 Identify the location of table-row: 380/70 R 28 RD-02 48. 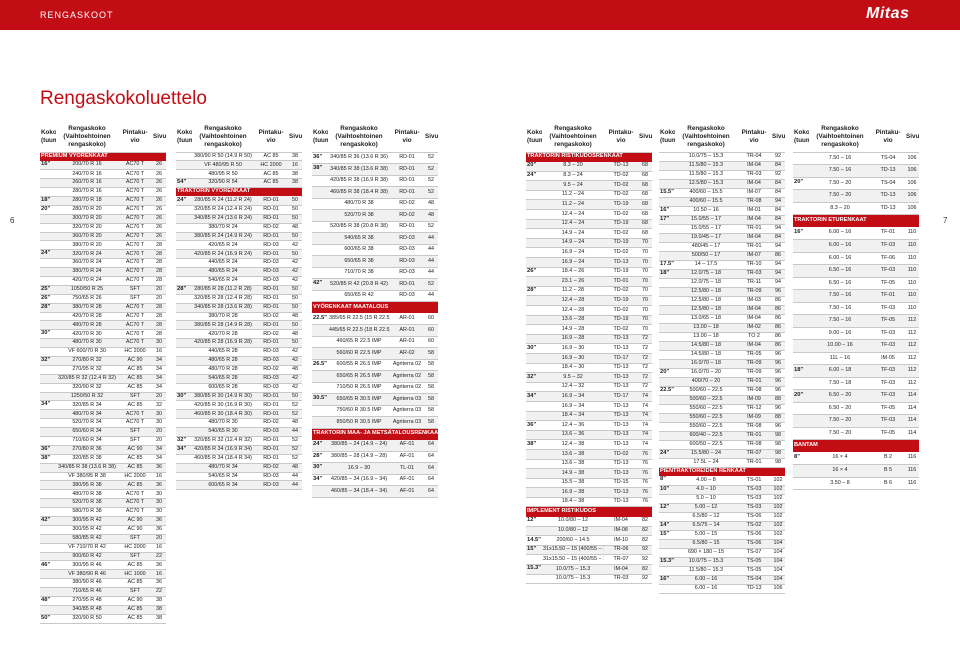
(239, 317).